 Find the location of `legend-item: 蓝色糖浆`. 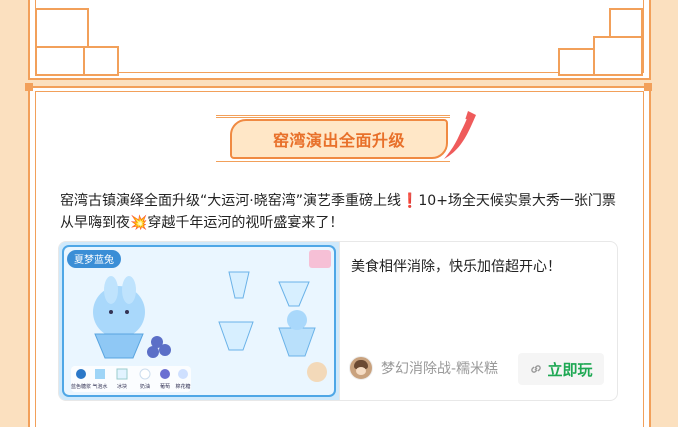

legend-item: 蓝色糖浆 is located at coordinates (81, 386).